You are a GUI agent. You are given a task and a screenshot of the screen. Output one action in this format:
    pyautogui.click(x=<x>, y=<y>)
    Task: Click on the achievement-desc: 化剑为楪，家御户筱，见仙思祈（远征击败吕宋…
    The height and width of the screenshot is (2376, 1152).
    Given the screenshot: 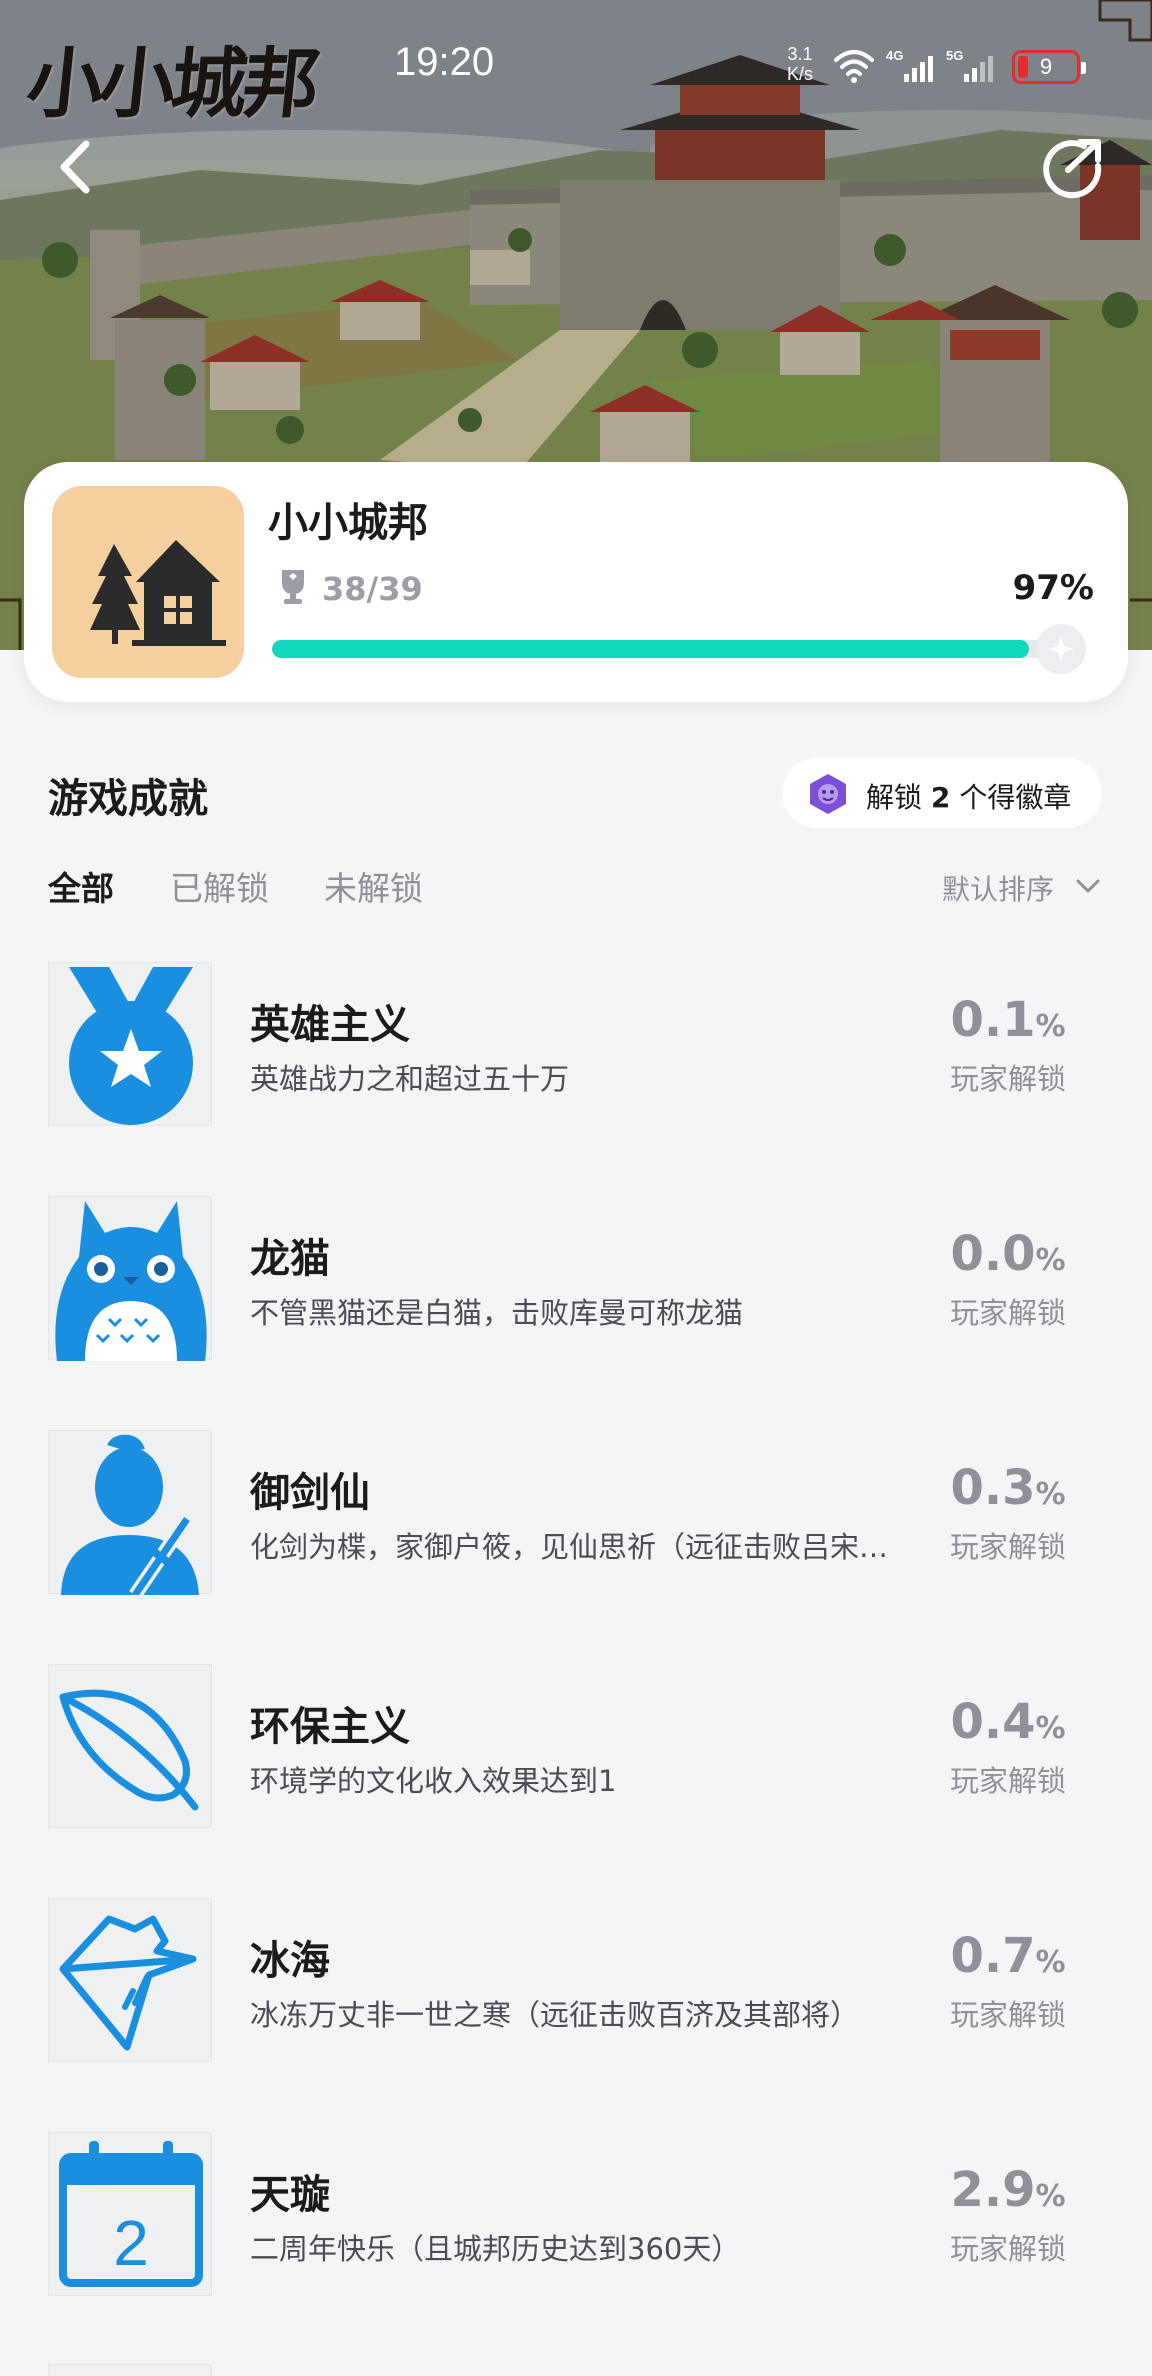 What is the action you would take?
    pyautogui.click(x=569, y=1547)
    